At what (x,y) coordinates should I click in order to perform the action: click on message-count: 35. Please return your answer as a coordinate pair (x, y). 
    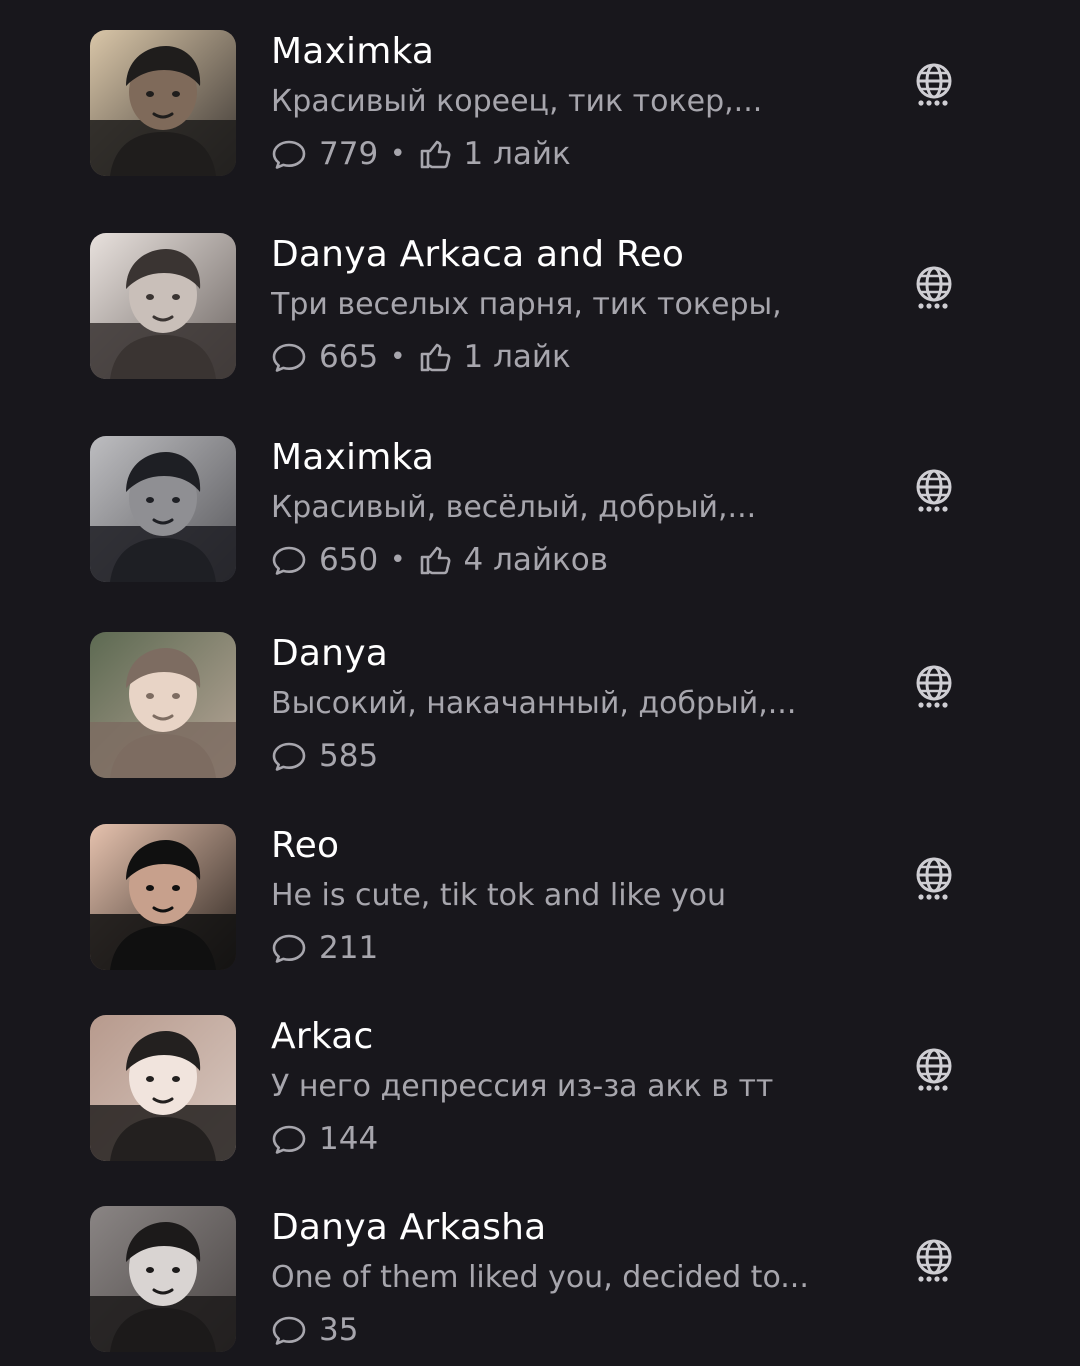
    Looking at the image, I should click on (339, 1330).